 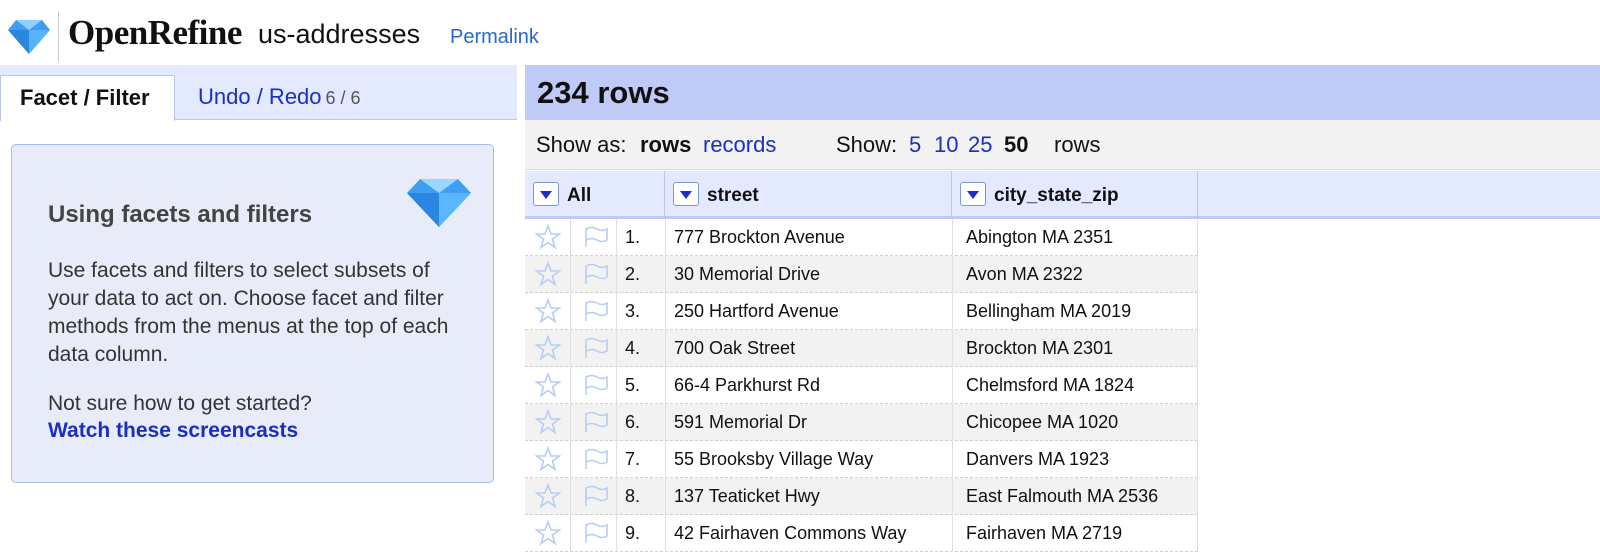 What do you see at coordinates (1048, 311) in the screenshot?
I see `cell-city-state-zip: Bellingham MA 2019` at bounding box center [1048, 311].